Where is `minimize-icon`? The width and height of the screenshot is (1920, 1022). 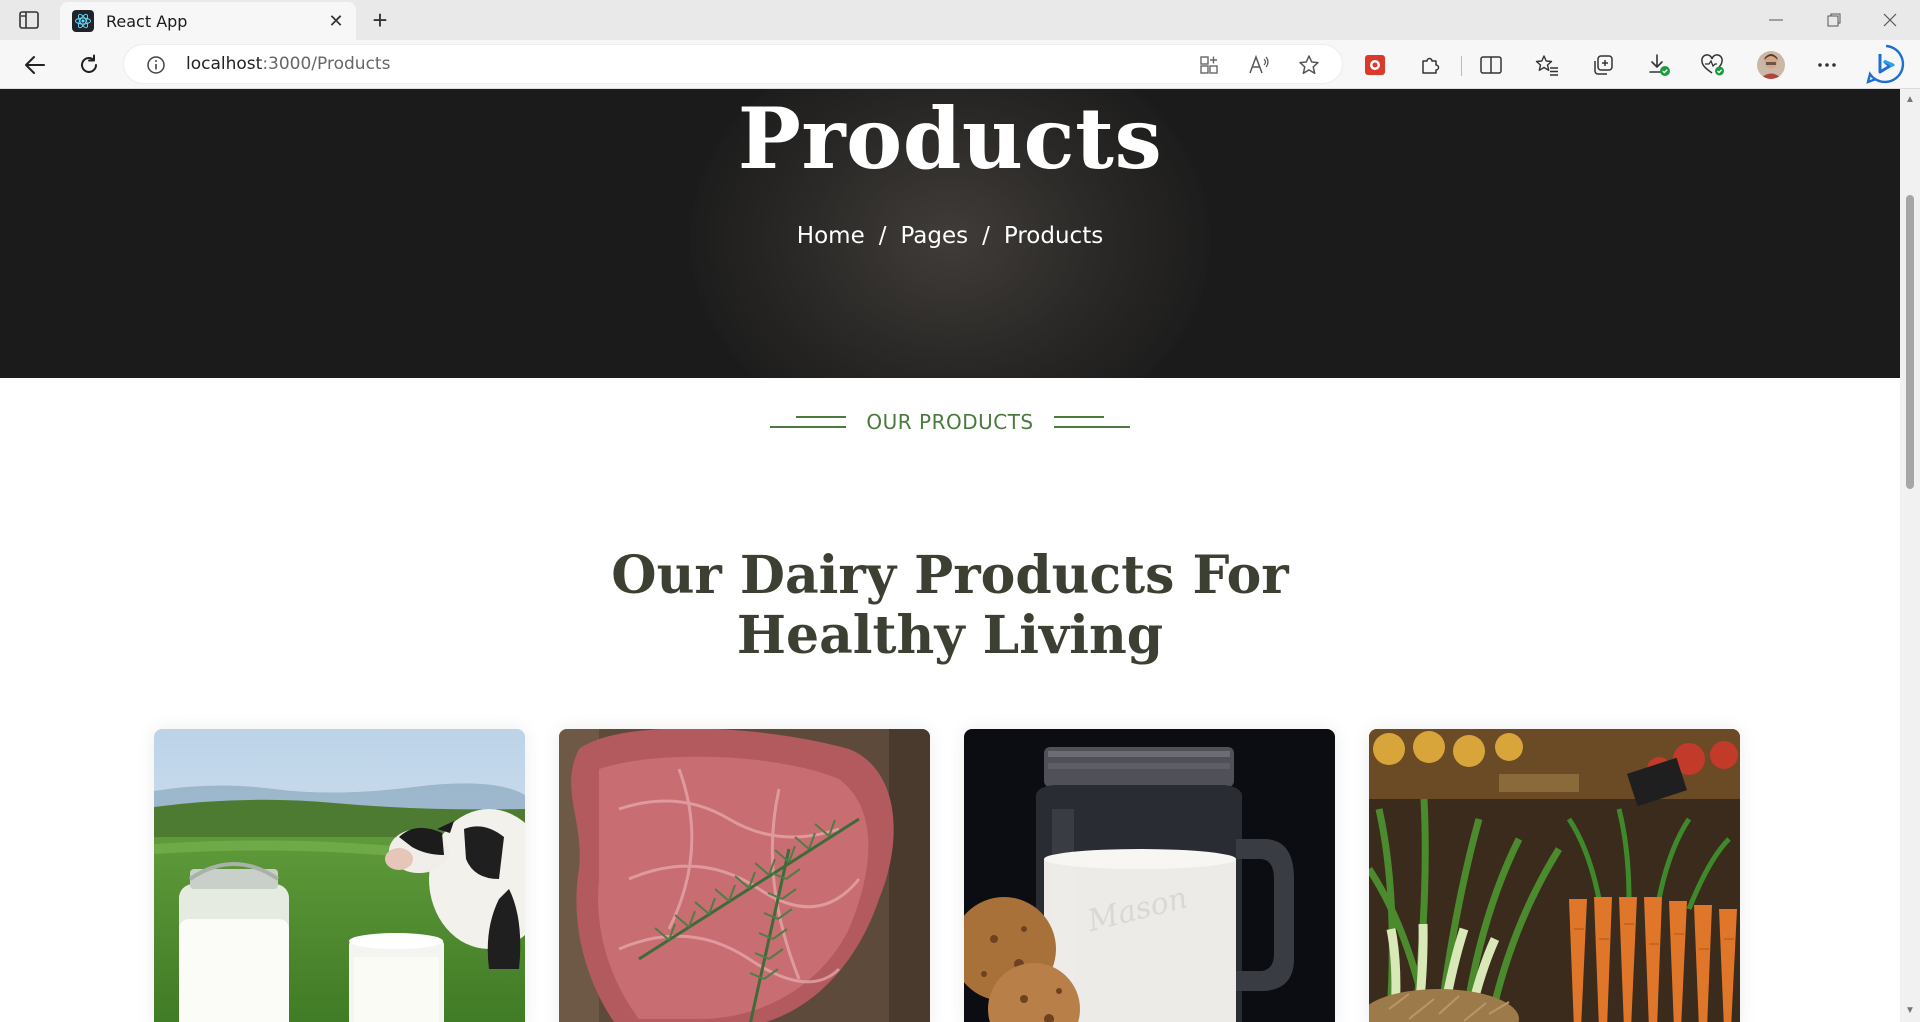 minimize-icon is located at coordinates (1776, 20).